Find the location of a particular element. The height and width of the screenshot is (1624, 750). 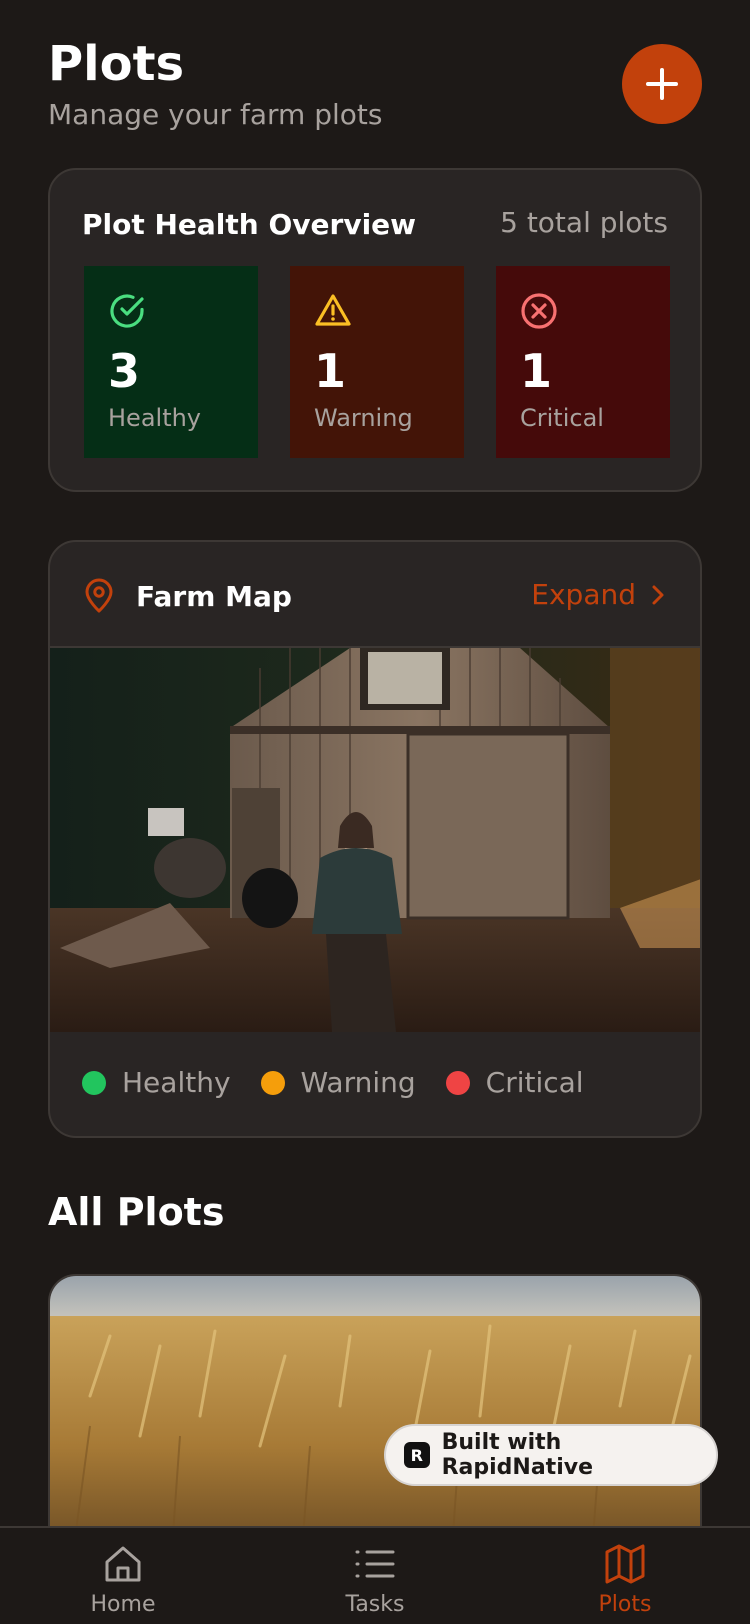

page-title: Plots is located at coordinates (116, 64).